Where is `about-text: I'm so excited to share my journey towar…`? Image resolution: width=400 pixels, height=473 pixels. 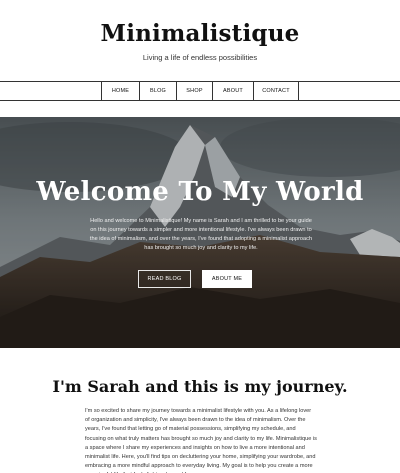 about-text: I'm so excited to share my journey towar… is located at coordinates (201, 440).